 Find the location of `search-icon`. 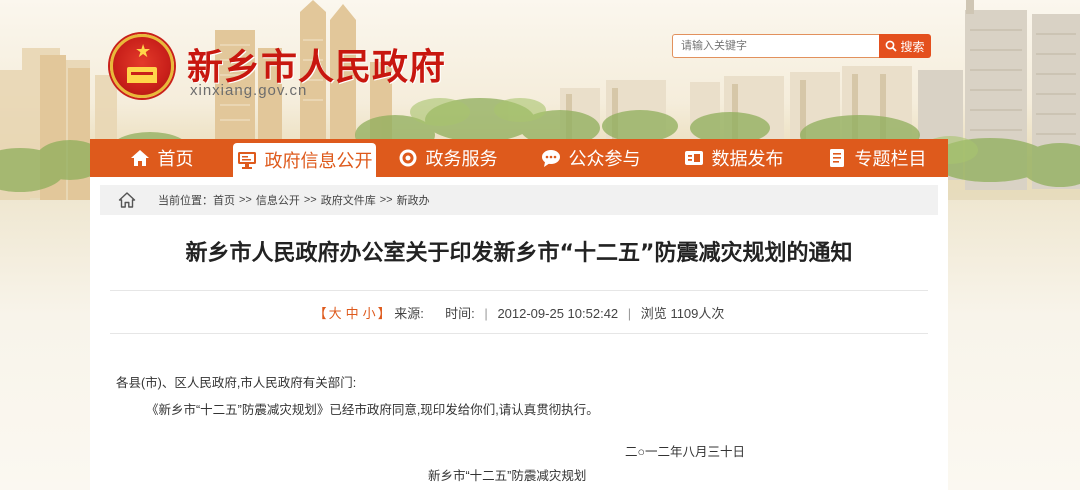

search-icon is located at coordinates (892, 46).